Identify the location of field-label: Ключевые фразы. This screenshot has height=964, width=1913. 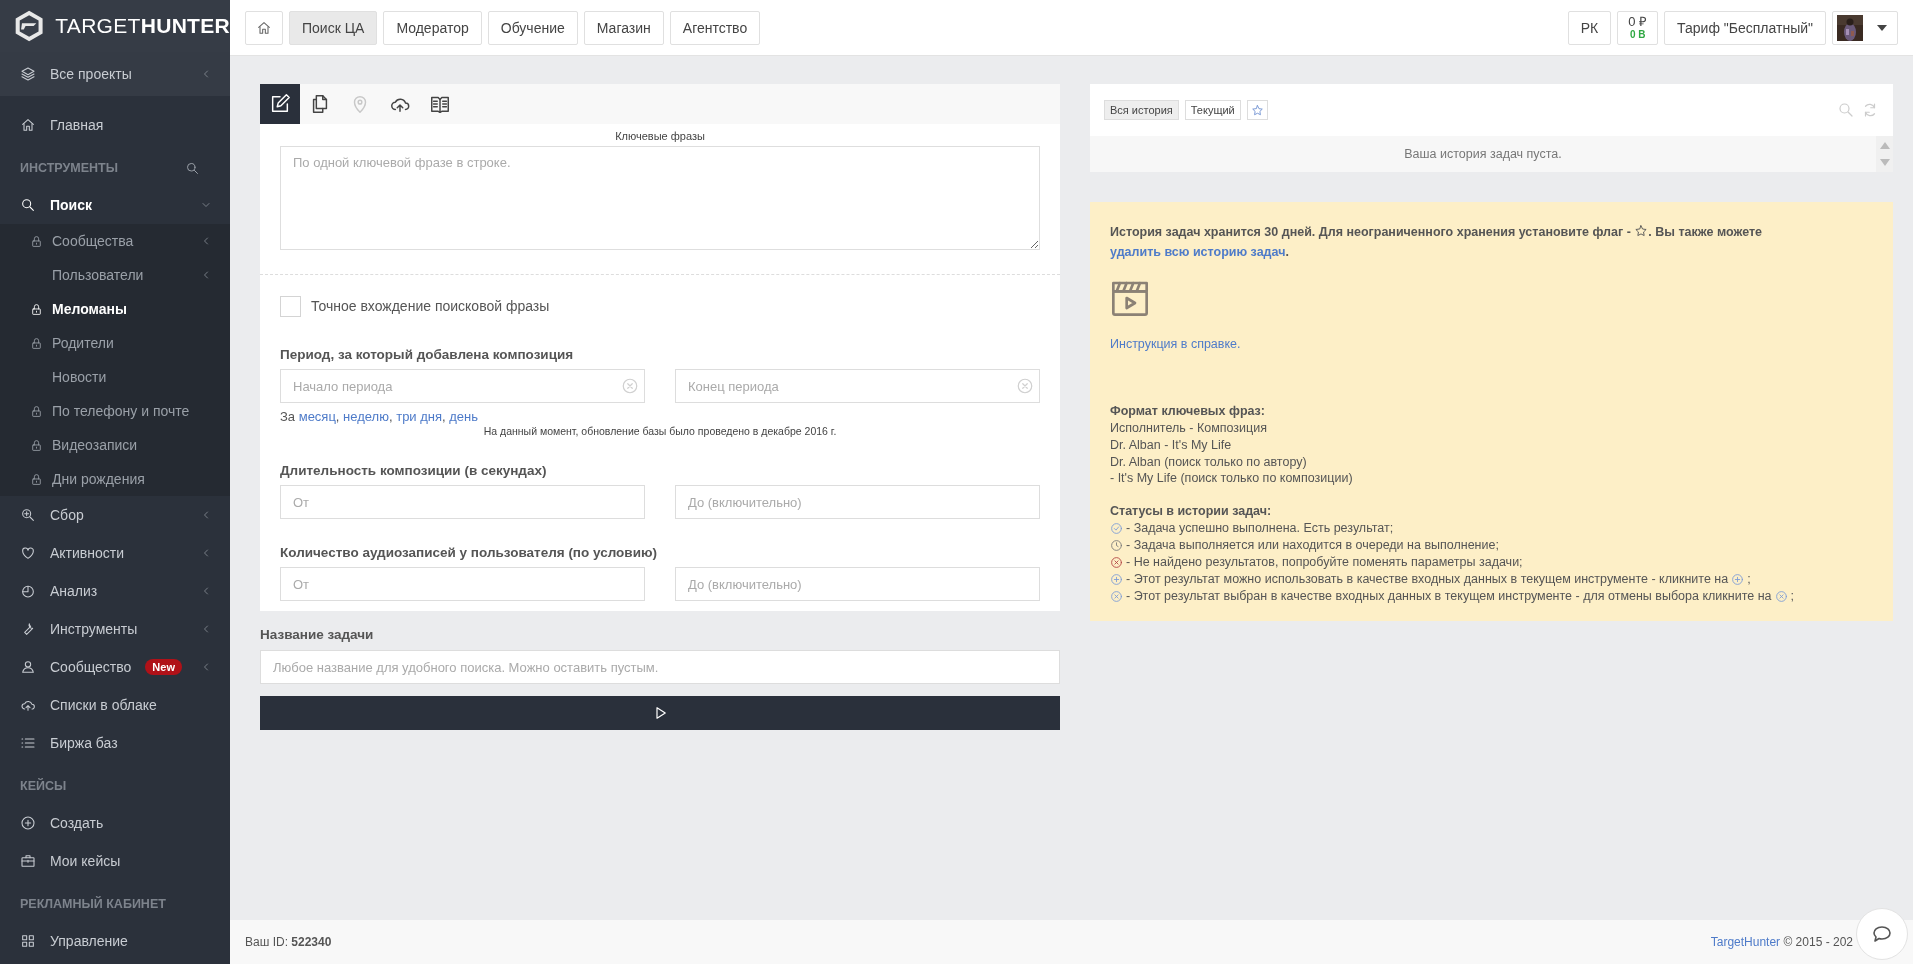
(660, 136).